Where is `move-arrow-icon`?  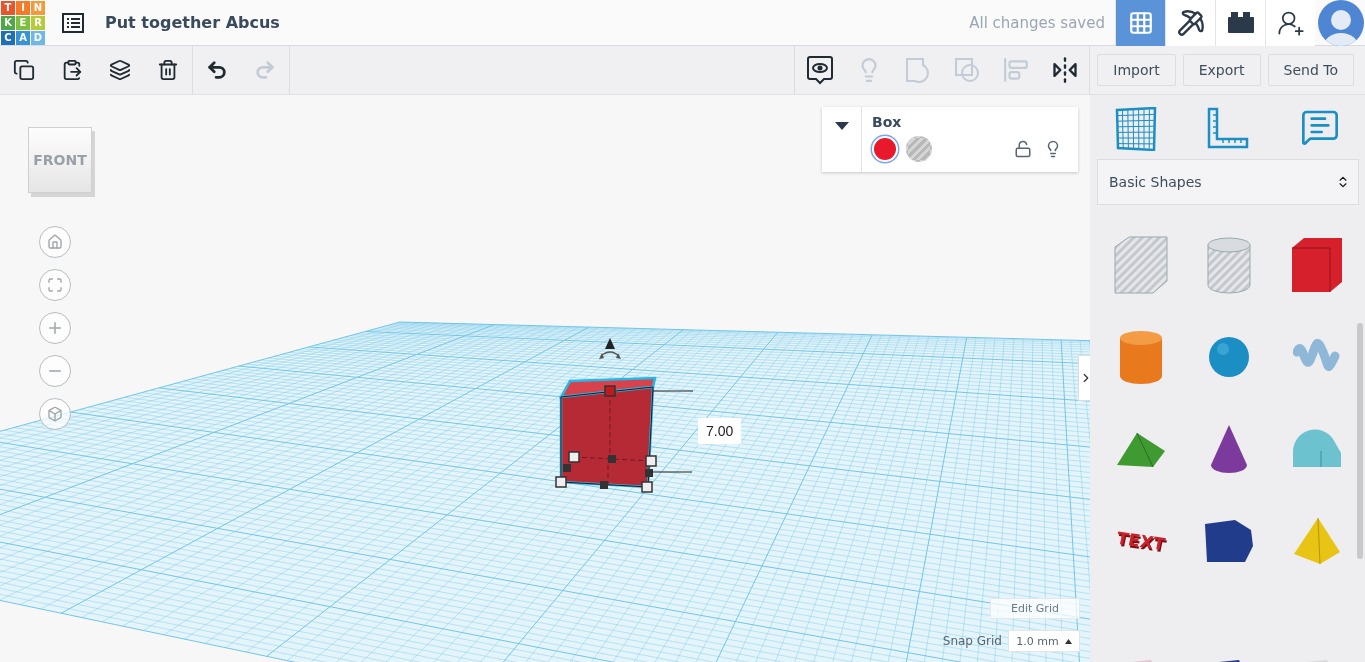
move-arrow-icon is located at coordinates (610, 348).